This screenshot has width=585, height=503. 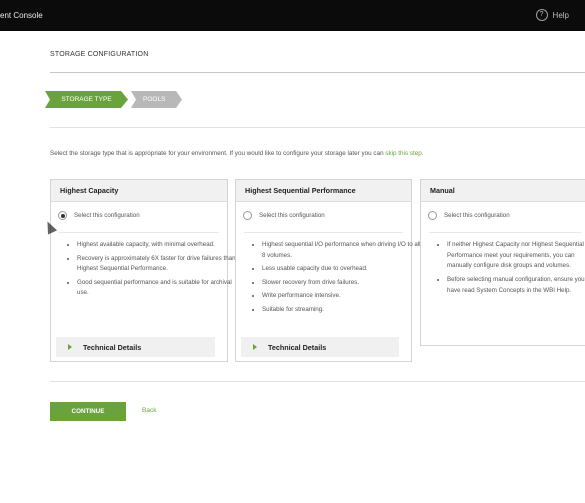 What do you see at coordinates (317, 381) in the screenshot?
I see `actions-divider` at bounding box center [317, 381].